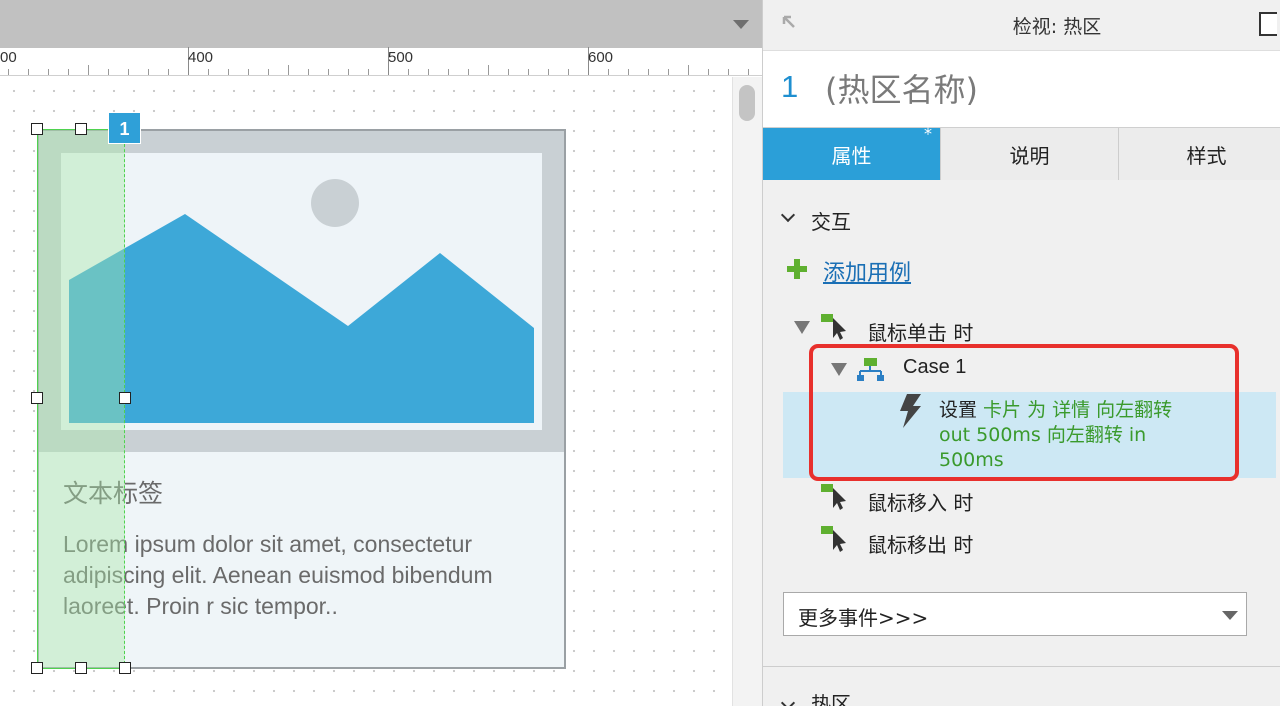  Describe the element at coordinates (802, 327) in the screenshot. I see `expand-triangle-icon` at that location.